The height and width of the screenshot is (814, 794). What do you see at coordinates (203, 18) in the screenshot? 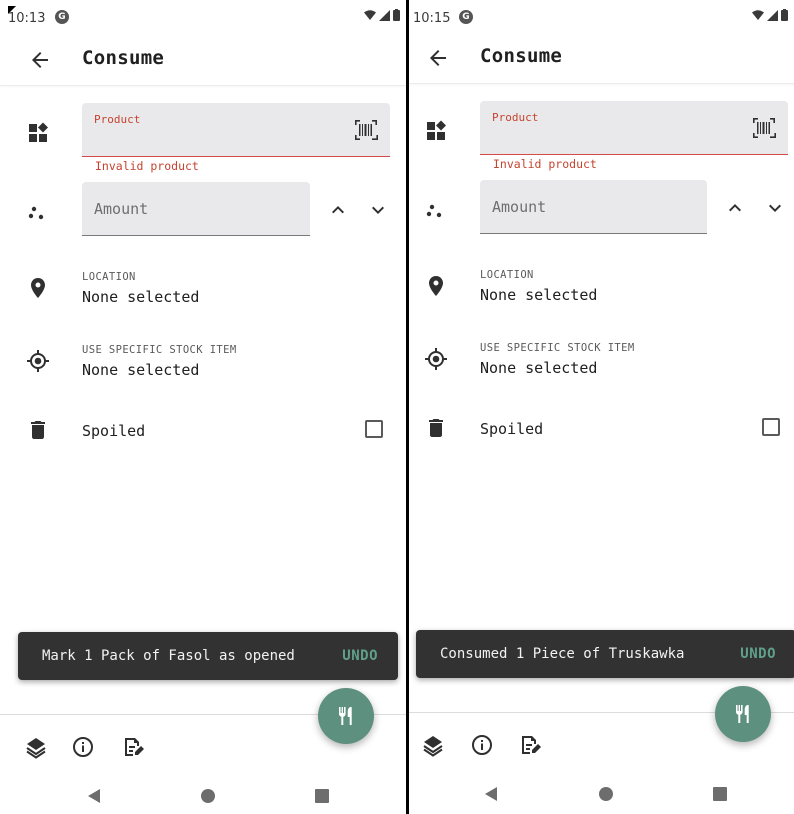
I see `status-bar: 10:13 G` at bounding box center [203, 18].